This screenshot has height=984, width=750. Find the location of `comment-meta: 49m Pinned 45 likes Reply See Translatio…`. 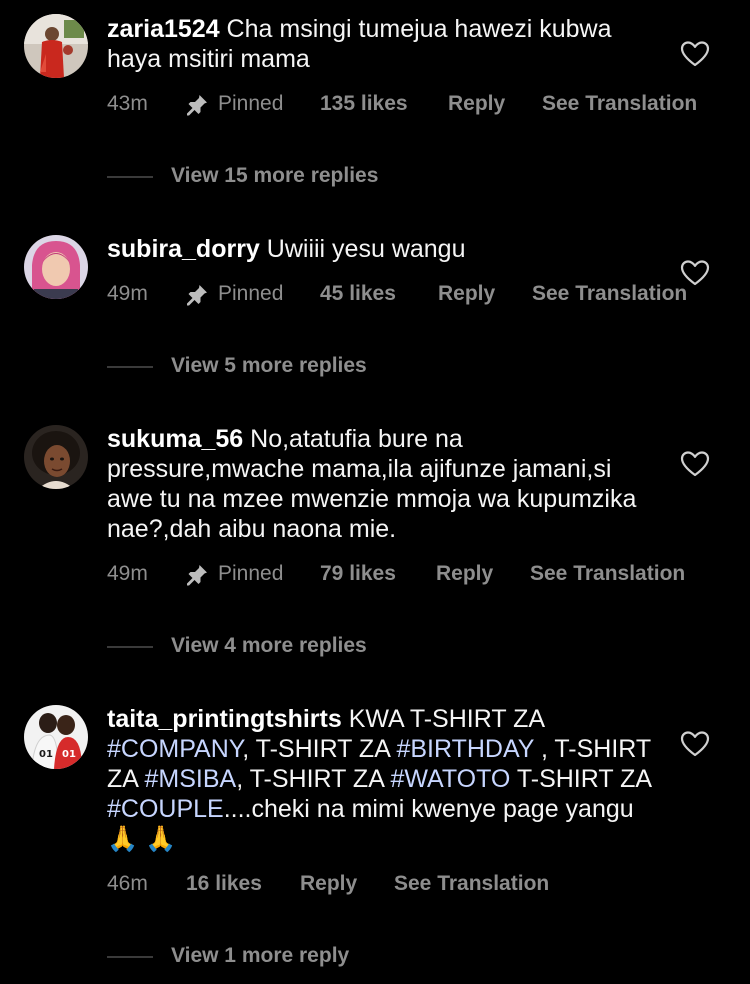

comment-meta: 49m Pinned 45 likes Reply See Translatio… is located at coordinates (417, 294).